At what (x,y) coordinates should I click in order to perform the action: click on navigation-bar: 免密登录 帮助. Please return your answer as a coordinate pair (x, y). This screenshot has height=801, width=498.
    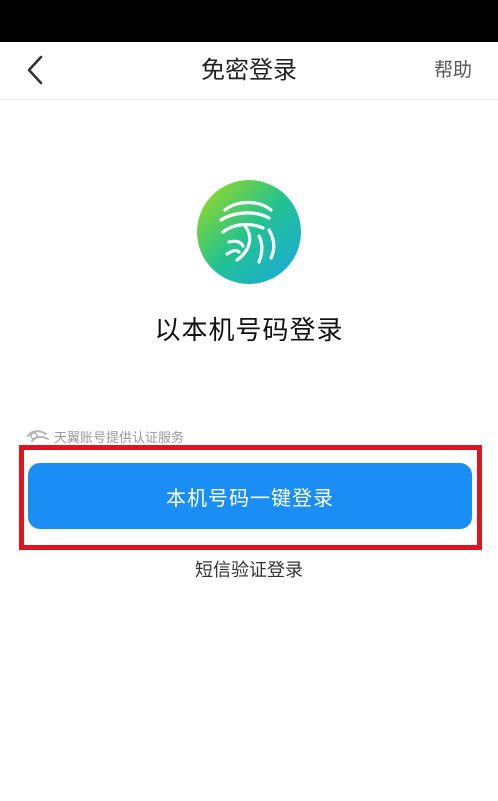
    Looking at the image, I should click on (249, 71).